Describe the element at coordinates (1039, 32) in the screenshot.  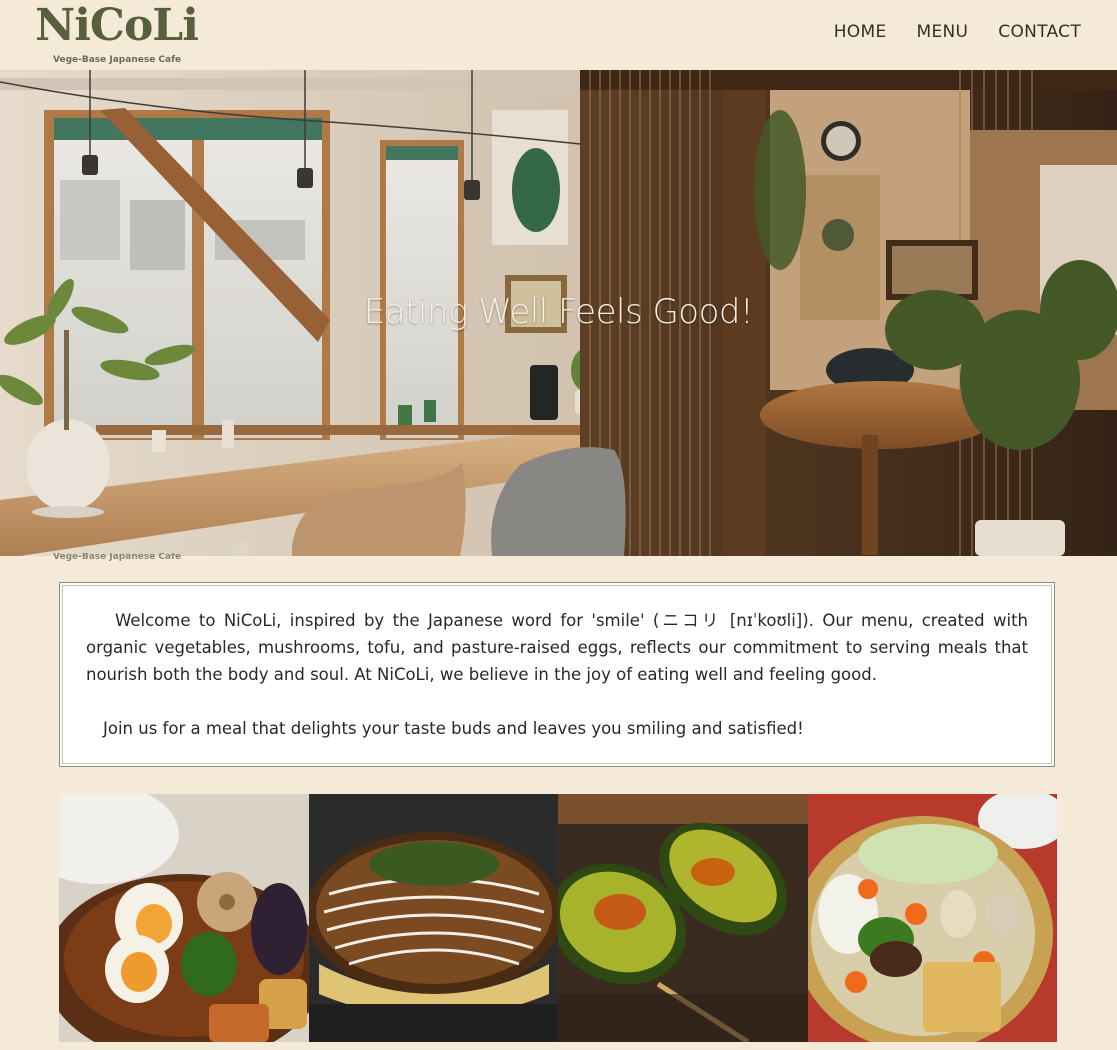
I see `nav-contact-link: CONTACT` at that location.